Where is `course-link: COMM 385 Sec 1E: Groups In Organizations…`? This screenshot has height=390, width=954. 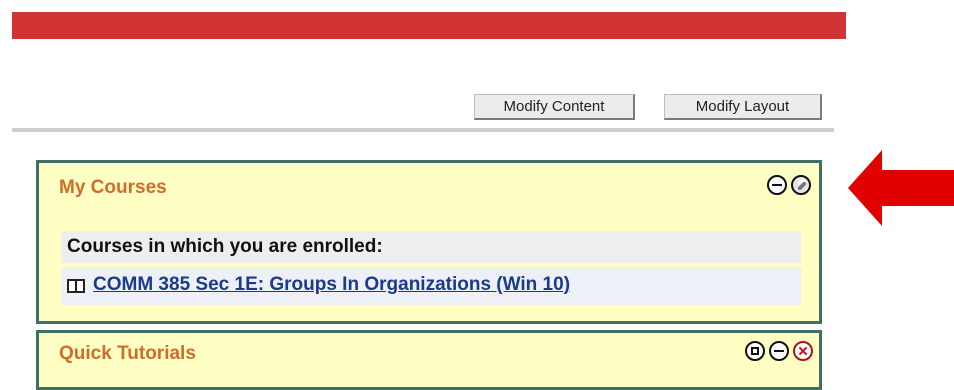 course-link: COMM 385 Sec 1E: Groups In Organizations… is located at coordinates (331, 284).